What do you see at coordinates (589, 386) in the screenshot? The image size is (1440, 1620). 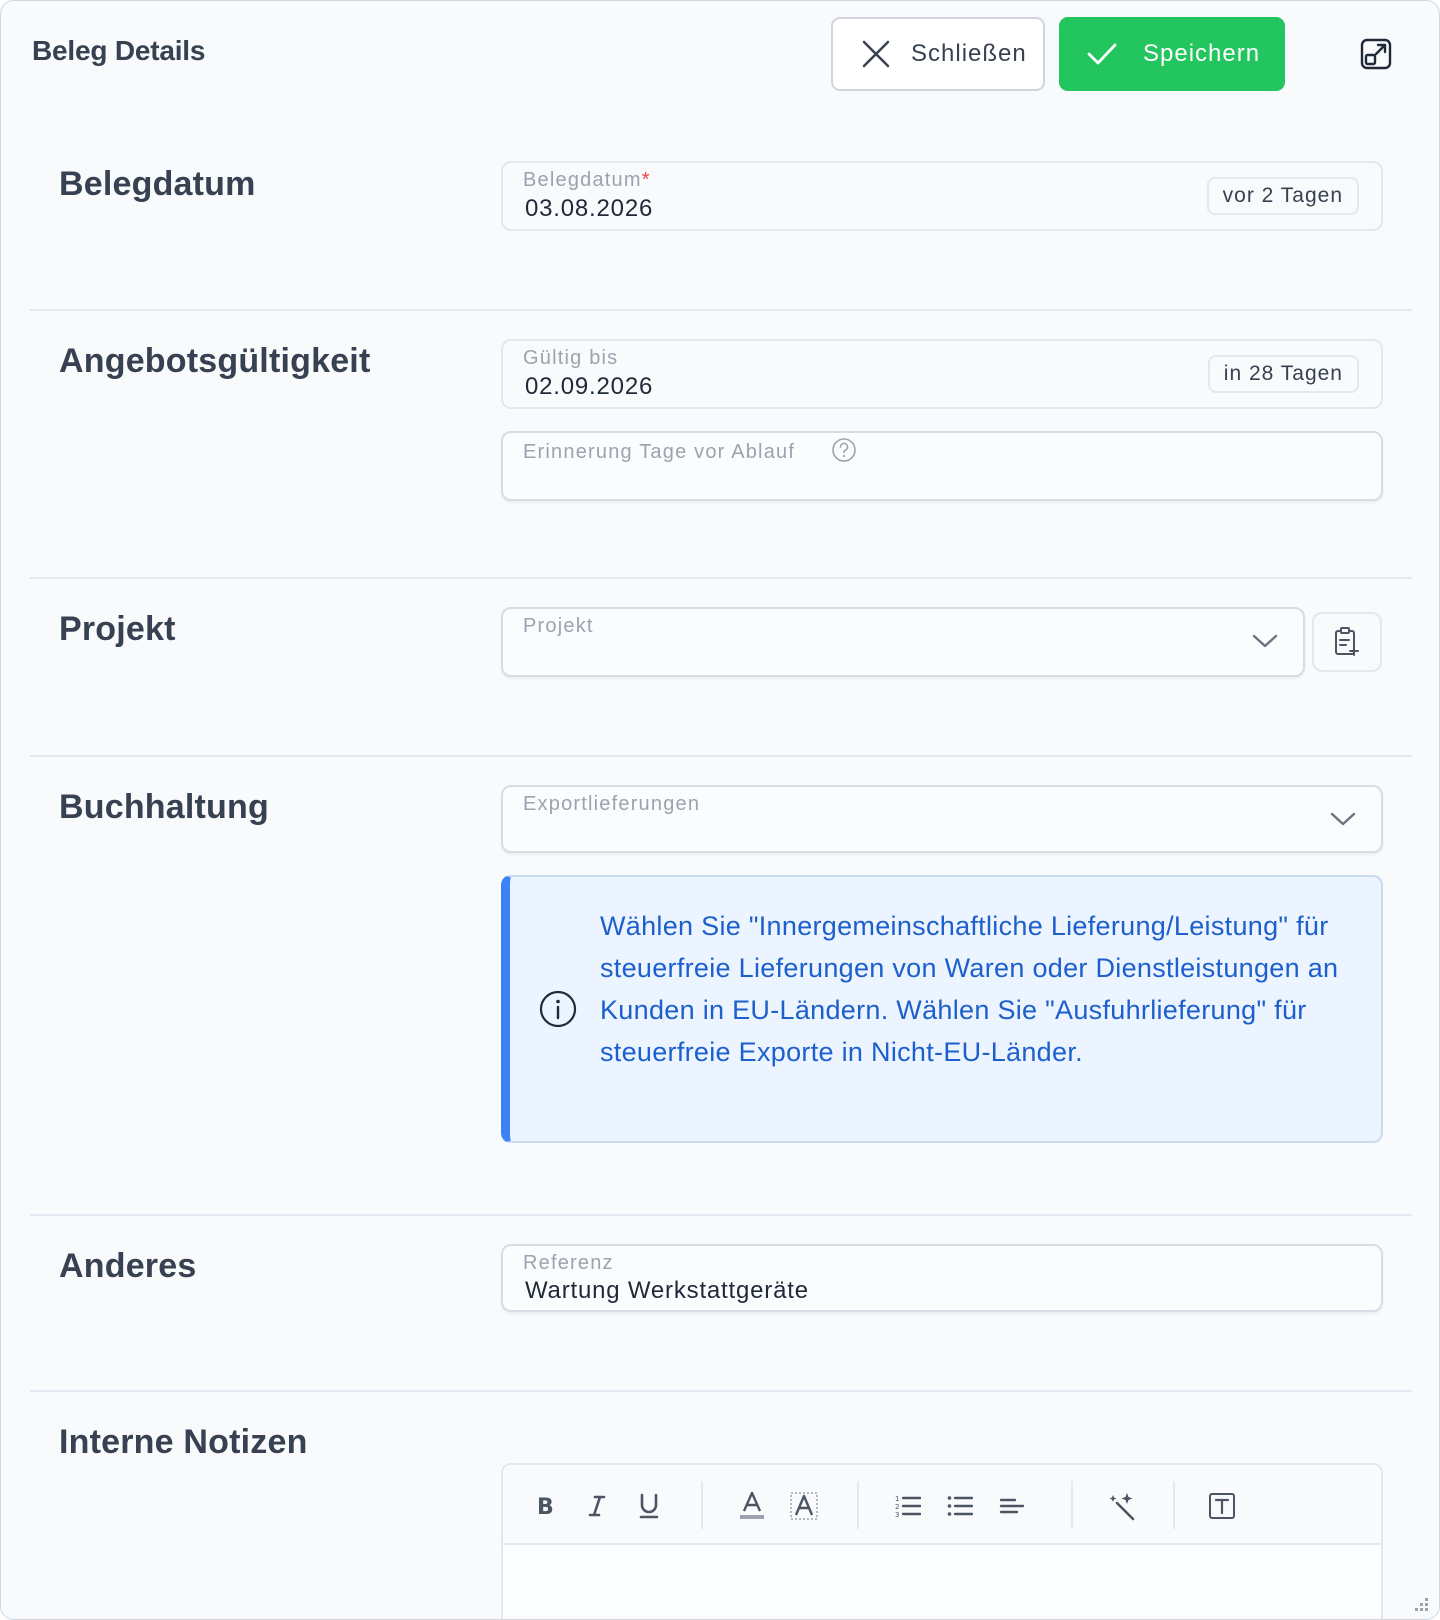 I see `gueltig-bis-value: 02.09.2026` at bounding box center [589, 386].